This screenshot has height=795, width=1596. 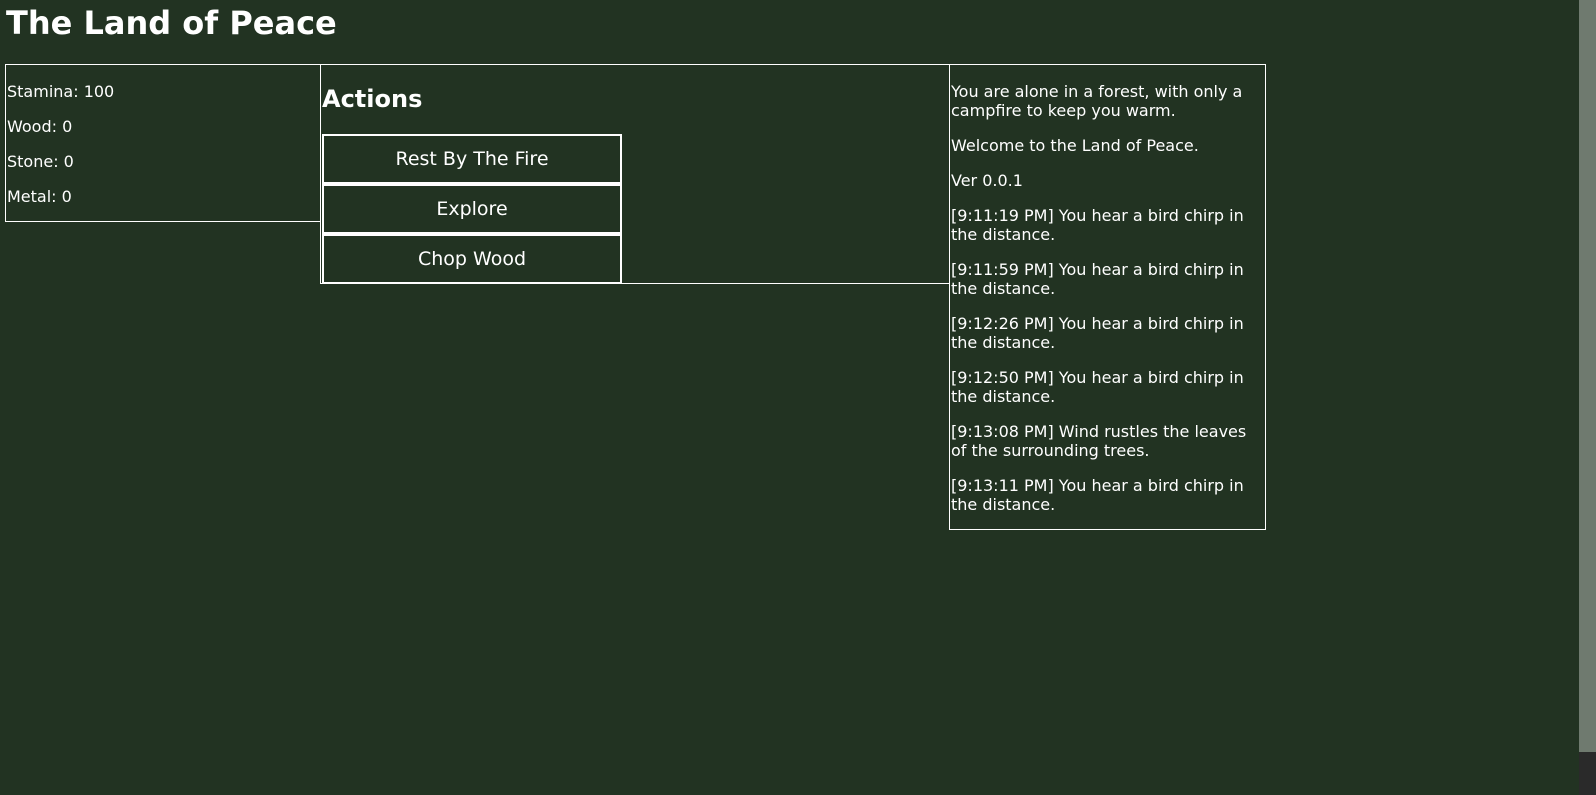 I want to click on scrollbar-thumb, so click(x=1587, y=773).